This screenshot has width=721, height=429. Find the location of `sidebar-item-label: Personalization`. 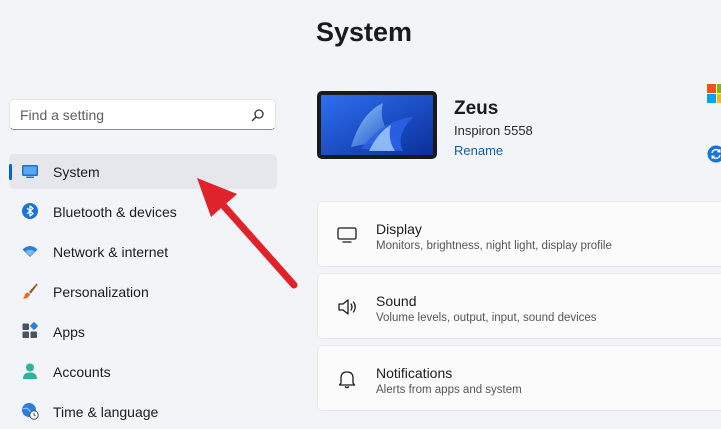

sidebar-item-label: Personalization is located at coordinates (101, 292).